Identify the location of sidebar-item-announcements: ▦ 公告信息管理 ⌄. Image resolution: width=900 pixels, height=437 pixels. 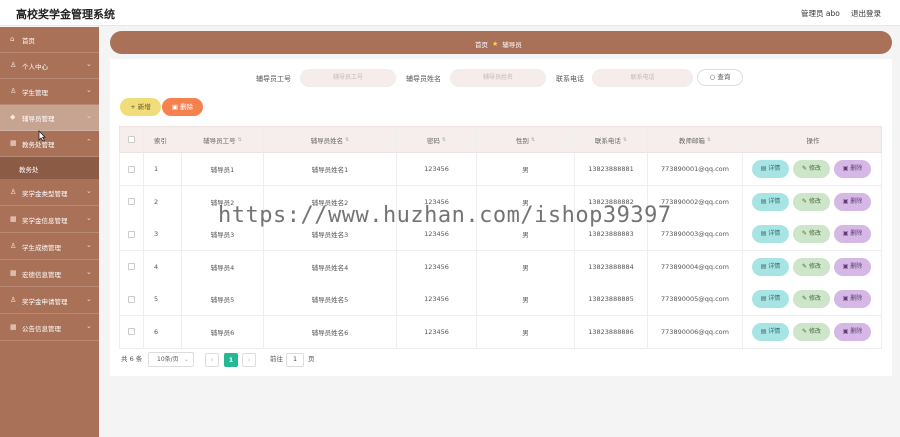
(49, 328).